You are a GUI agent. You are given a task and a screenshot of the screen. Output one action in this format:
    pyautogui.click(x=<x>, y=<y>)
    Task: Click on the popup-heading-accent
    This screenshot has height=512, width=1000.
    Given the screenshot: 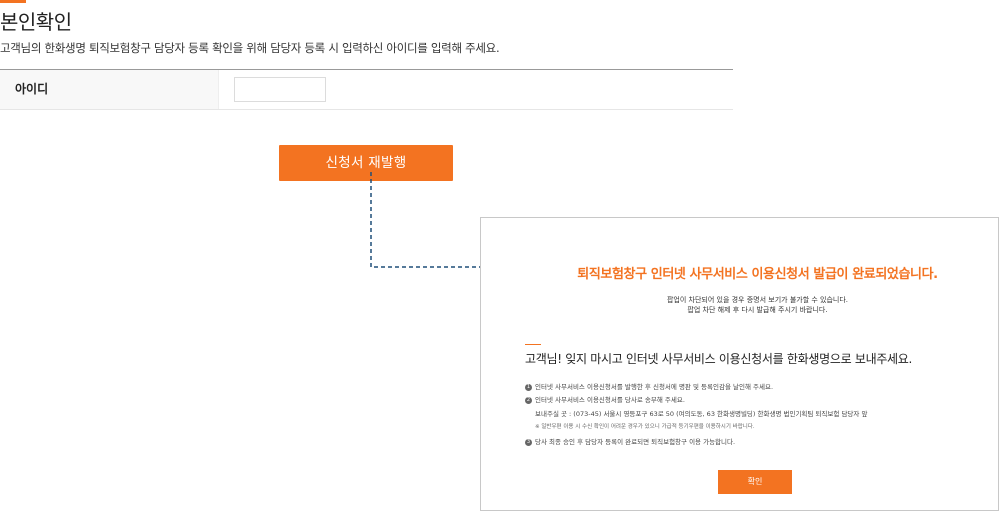 What is the action you would take?
    pyautogui.click(x=533, y=344)
    